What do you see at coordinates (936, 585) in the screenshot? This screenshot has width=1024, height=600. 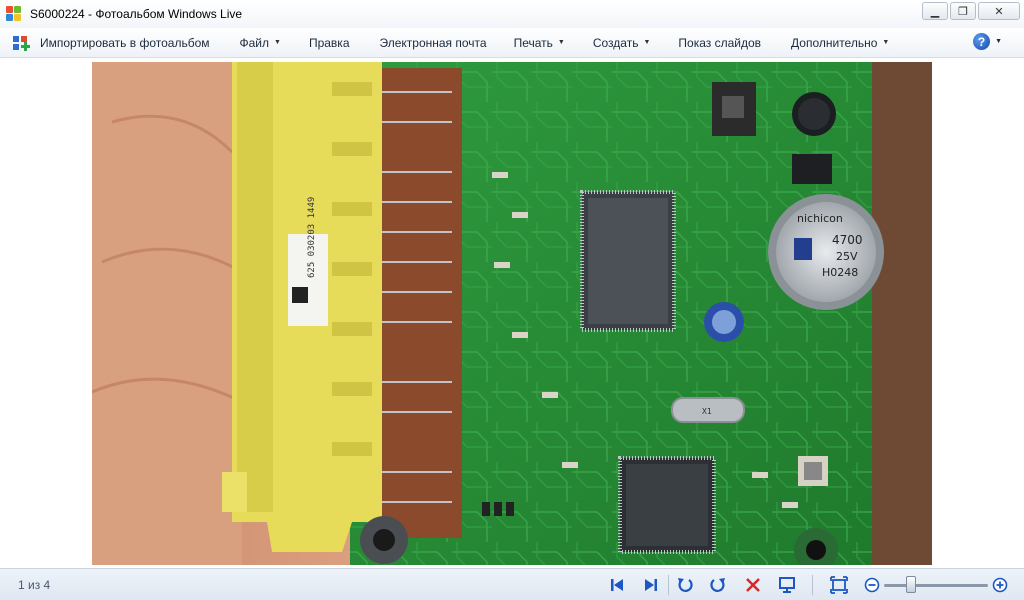 I see `zoom-slider-track` at bounding box center [936, 585].